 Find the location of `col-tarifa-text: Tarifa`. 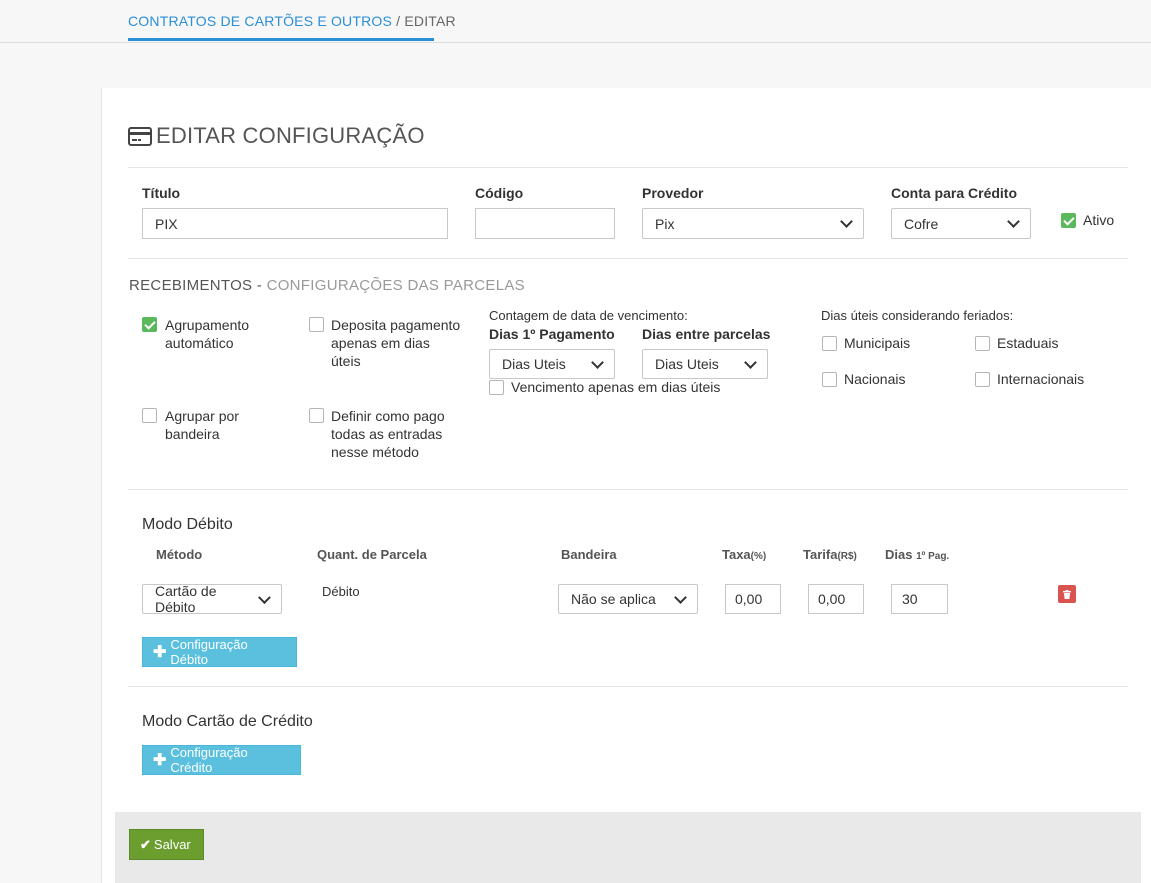

col-tarifa-text: Tarifa is located at coordinates (820, 554).